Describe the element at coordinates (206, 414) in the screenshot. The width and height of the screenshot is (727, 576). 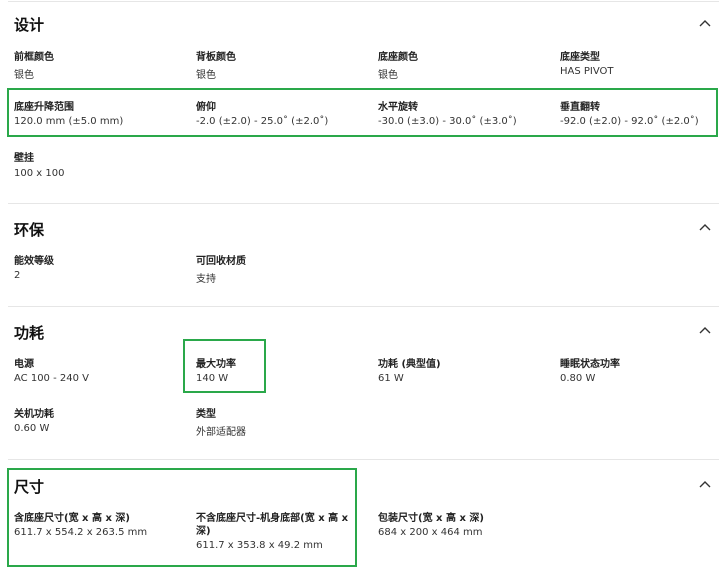
I see `spec-label: 类型` at that location.